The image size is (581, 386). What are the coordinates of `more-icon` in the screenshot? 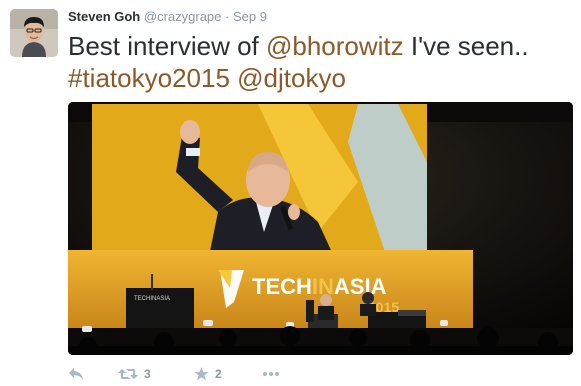 It's located at (271, 374).